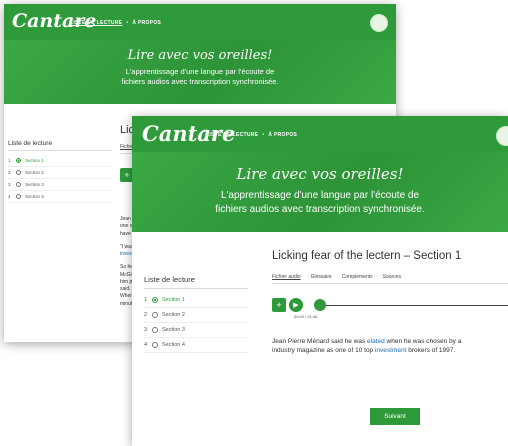 The height and width of the screenshot is (446, 508). What do you see at coordinates (321, 277) in the screenshot?
I see `tab-glossary: Glossaire` at bounding box center [321, 277].